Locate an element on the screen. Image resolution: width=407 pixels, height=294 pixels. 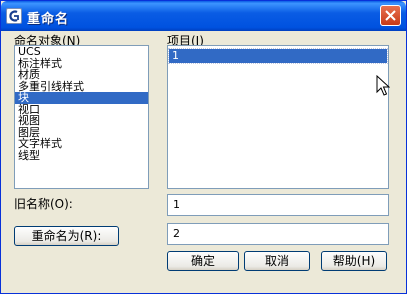
mouse-pointer-icon is located at coordinates (383, 87).